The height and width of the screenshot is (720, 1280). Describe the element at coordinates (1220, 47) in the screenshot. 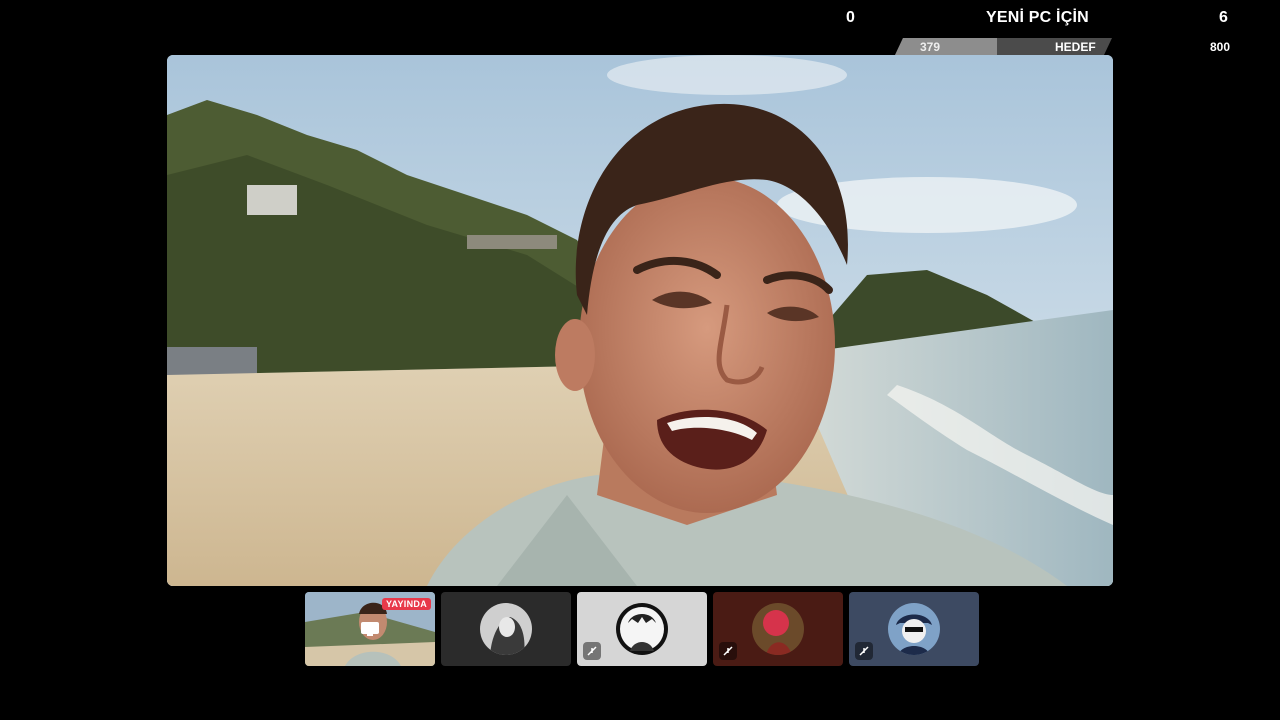

I see `goal-target-value: 800` at that location.